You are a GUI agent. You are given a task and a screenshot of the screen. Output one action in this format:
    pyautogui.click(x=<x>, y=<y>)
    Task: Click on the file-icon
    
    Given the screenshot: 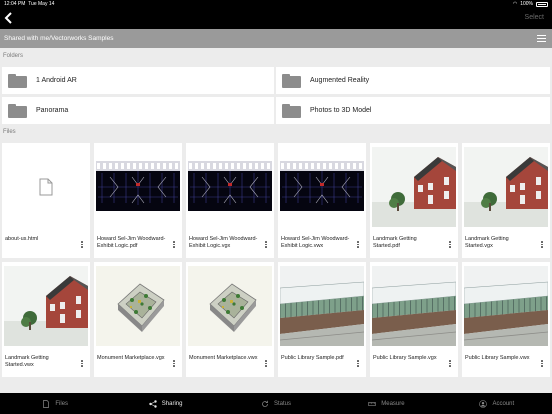 What is the action you would take?
    pyautogui.click(x=46, y=403)
    